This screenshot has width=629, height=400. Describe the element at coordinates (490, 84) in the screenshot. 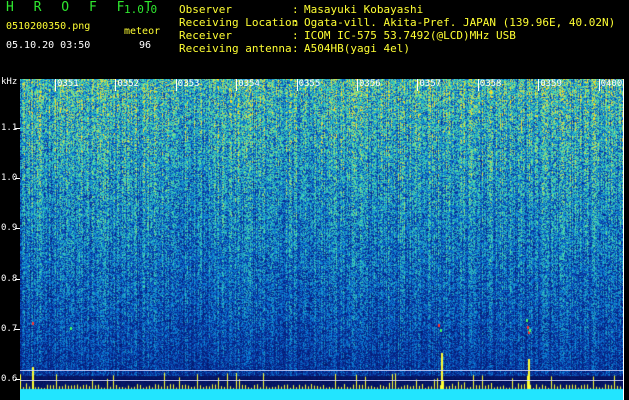

I see `x-tick-label: 0358` at that location.